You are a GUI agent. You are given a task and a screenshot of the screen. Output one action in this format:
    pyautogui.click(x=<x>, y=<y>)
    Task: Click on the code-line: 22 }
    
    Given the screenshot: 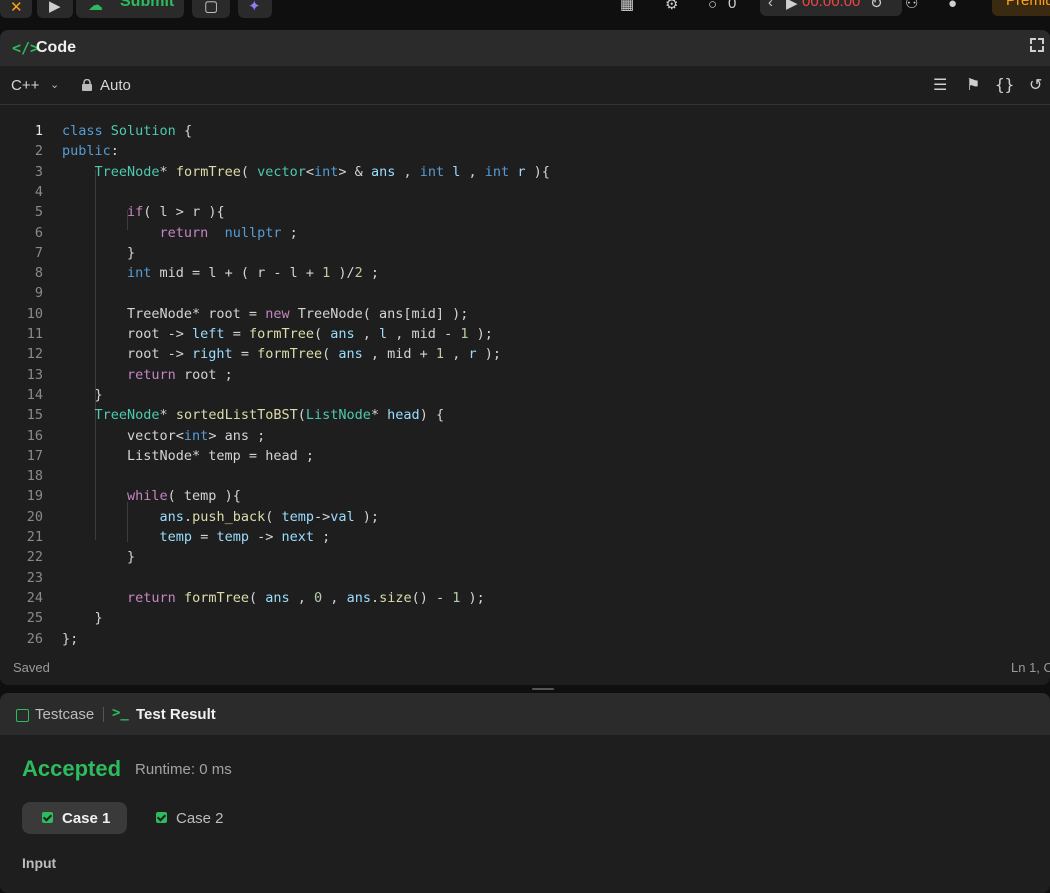 What is the action you would take?
    pyautogui.click(x=525, y=557)
    